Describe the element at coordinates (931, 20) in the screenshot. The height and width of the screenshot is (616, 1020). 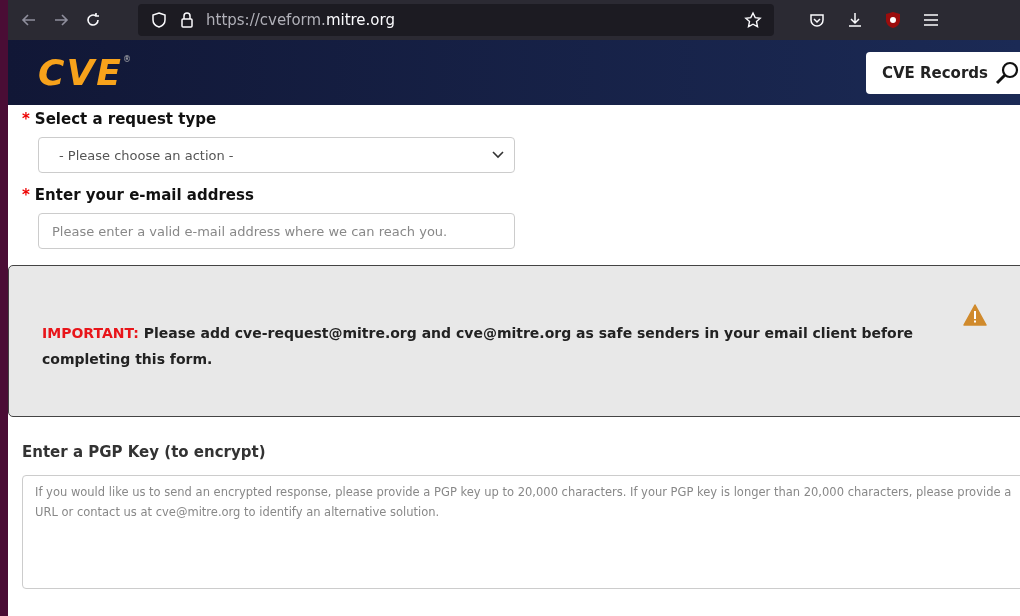
I see `menu-icon` at that location.